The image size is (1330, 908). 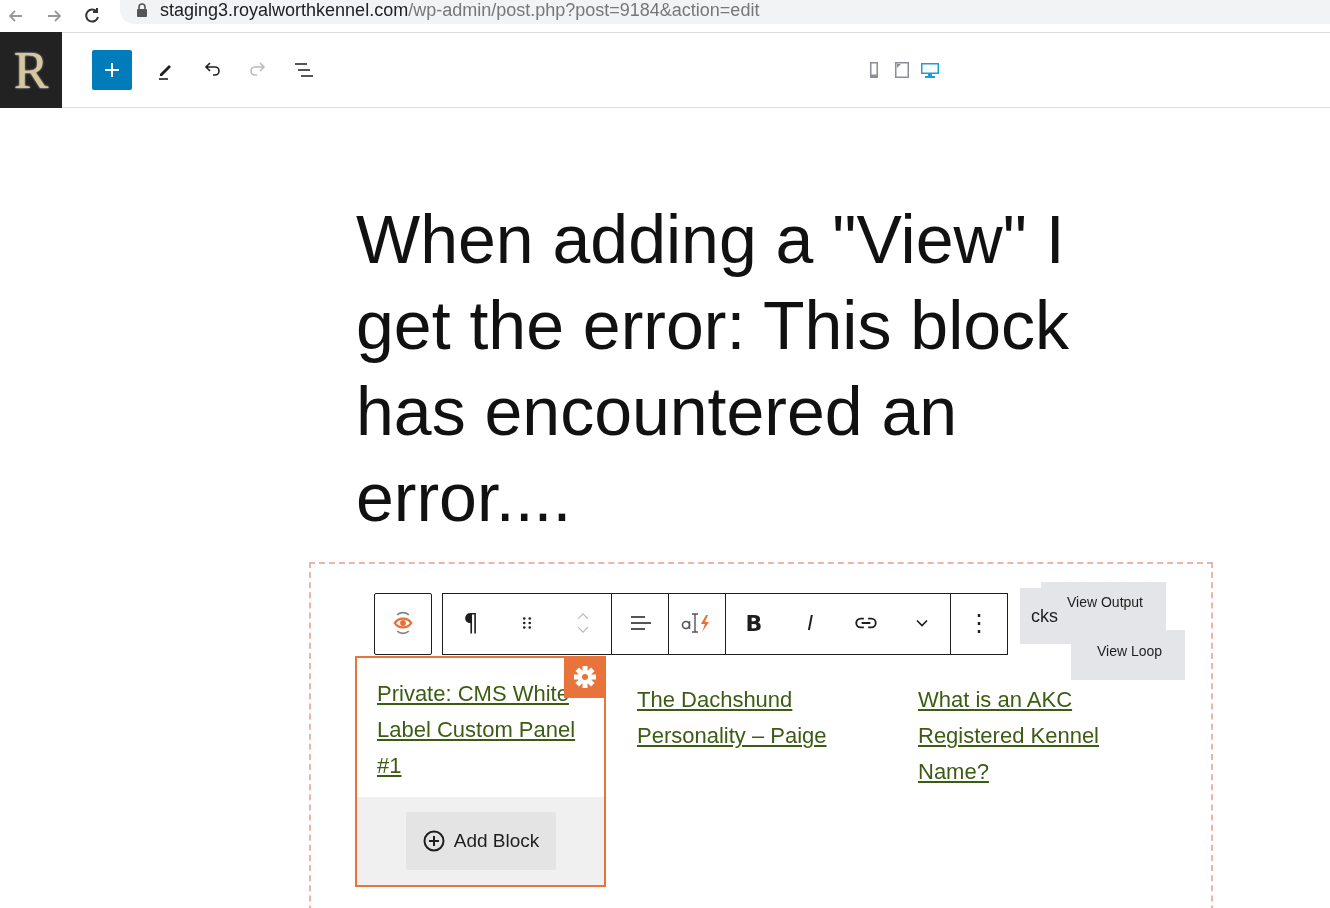 I want to click on plus-icon, so click(x=112, y=70).